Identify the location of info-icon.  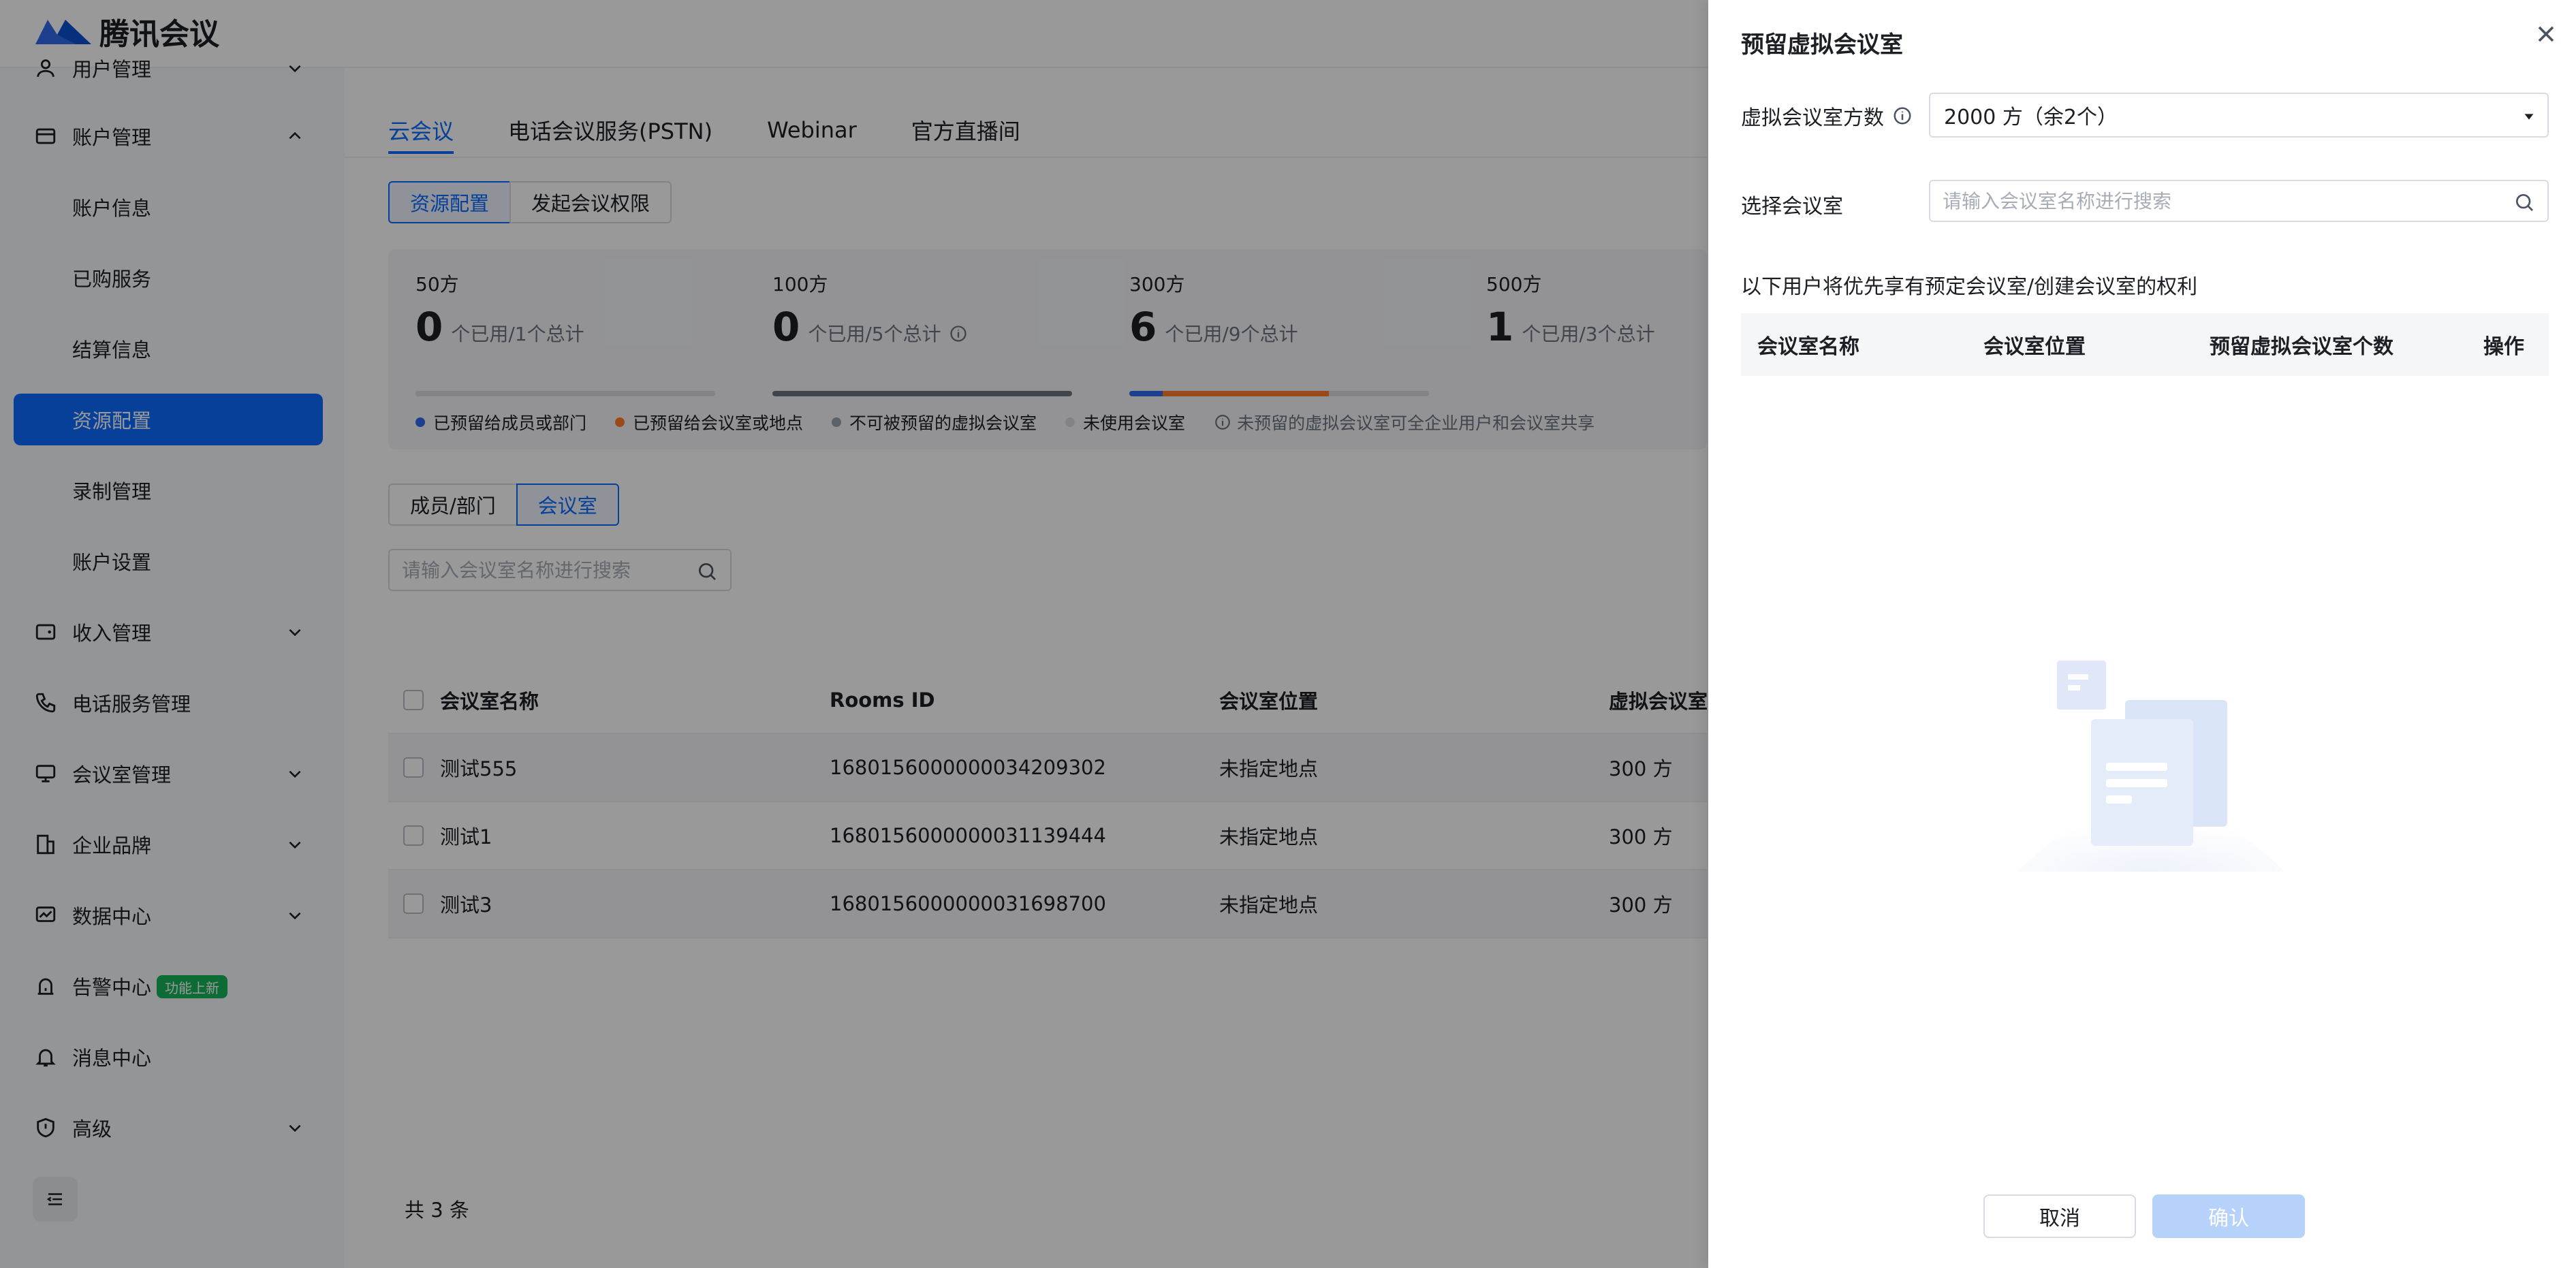
(1902, 116).